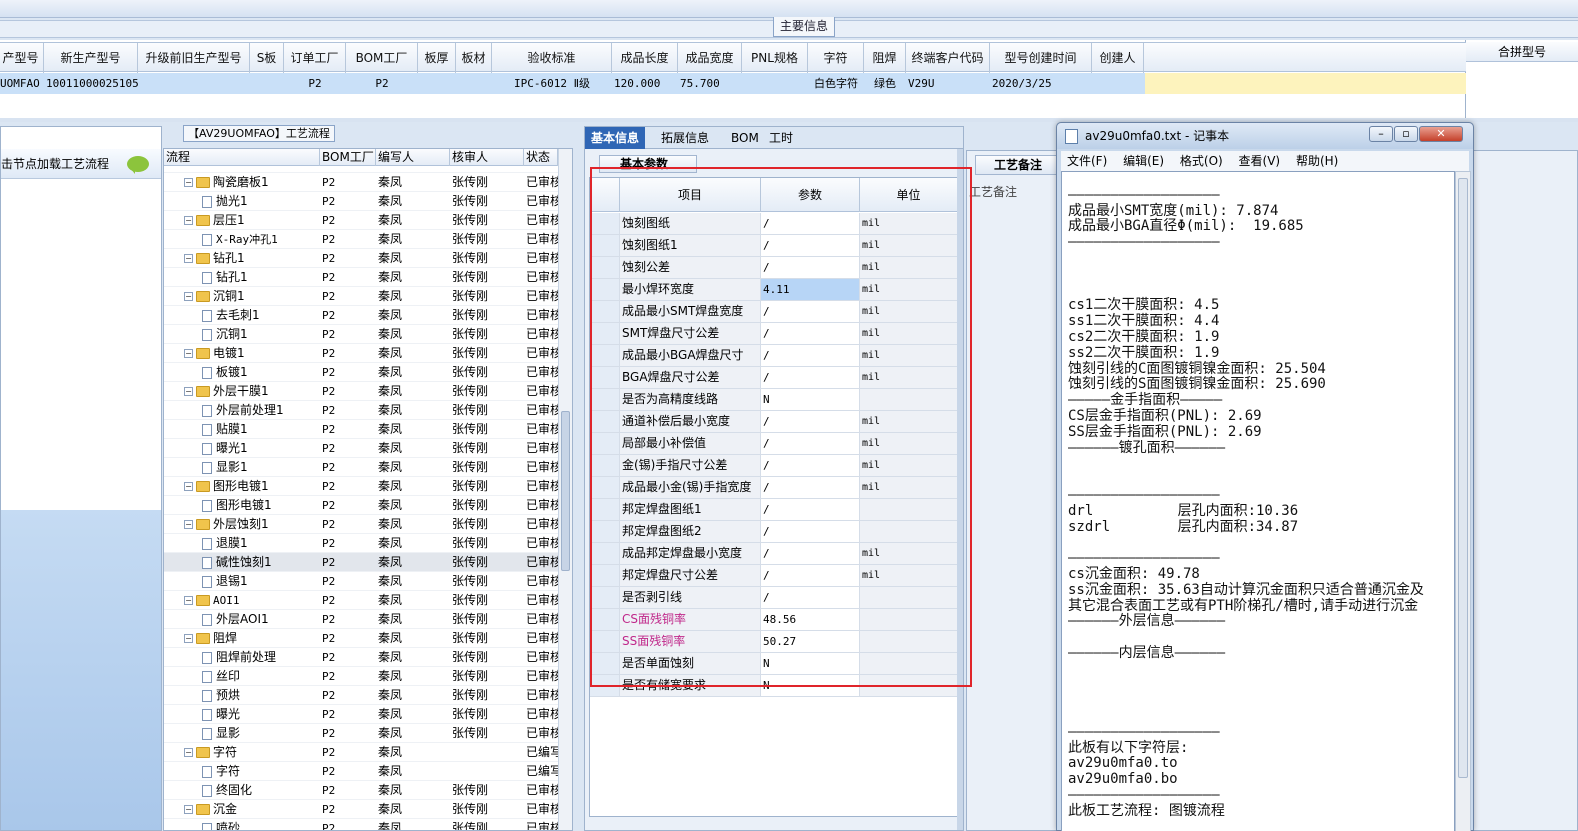  Describe the element at coordinates (22, 58) in the screenshot. I see `grid-header-cell: 产型号` at that location.